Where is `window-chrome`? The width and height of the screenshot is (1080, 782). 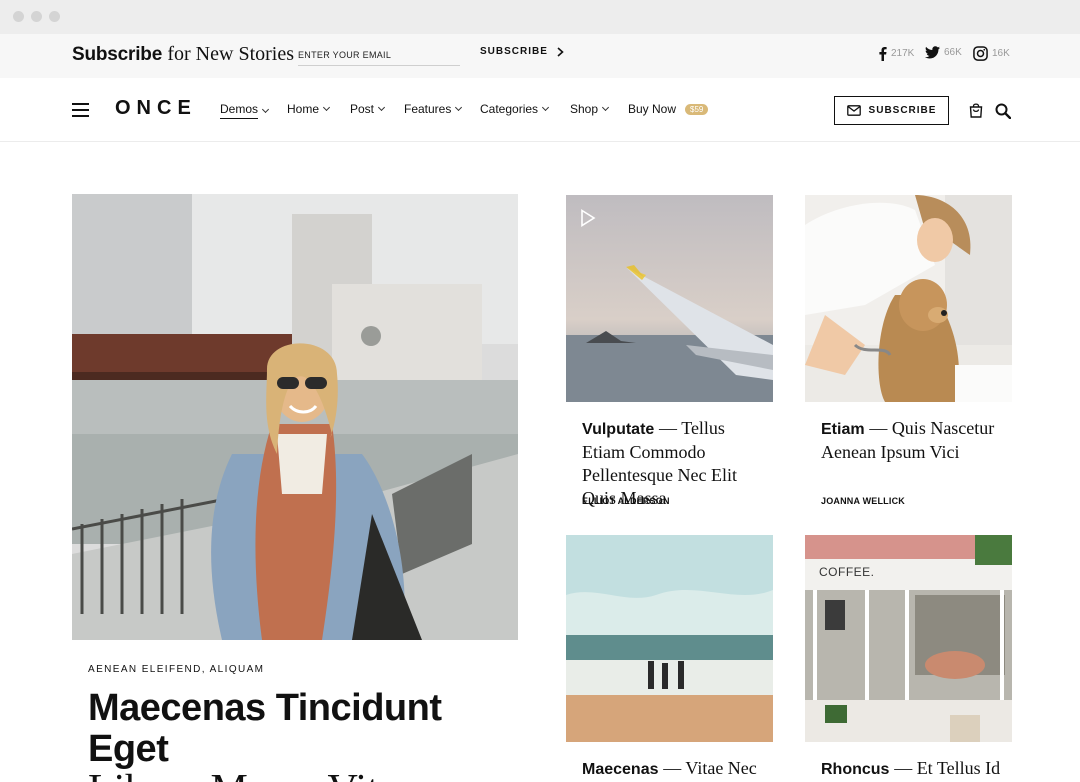 window-chrome is located at coordinates (540, 17).